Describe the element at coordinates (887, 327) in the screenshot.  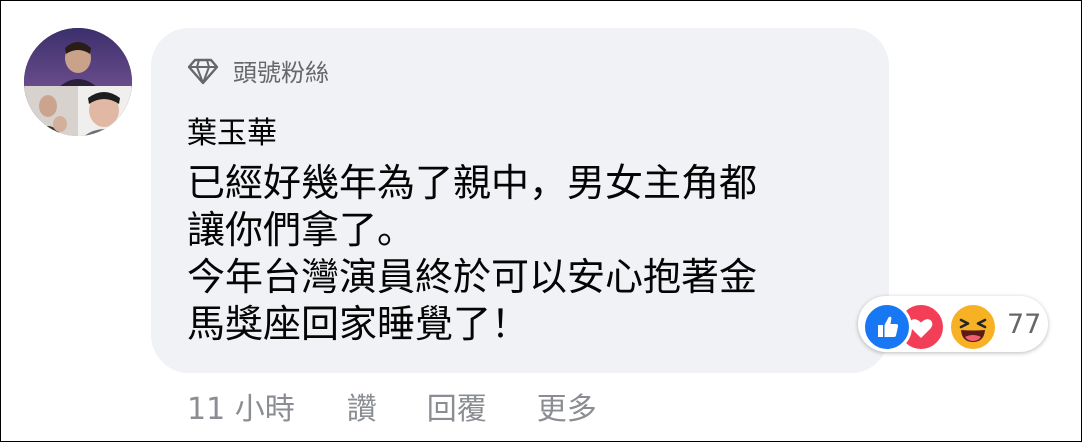
I see `like-icon` at that location.